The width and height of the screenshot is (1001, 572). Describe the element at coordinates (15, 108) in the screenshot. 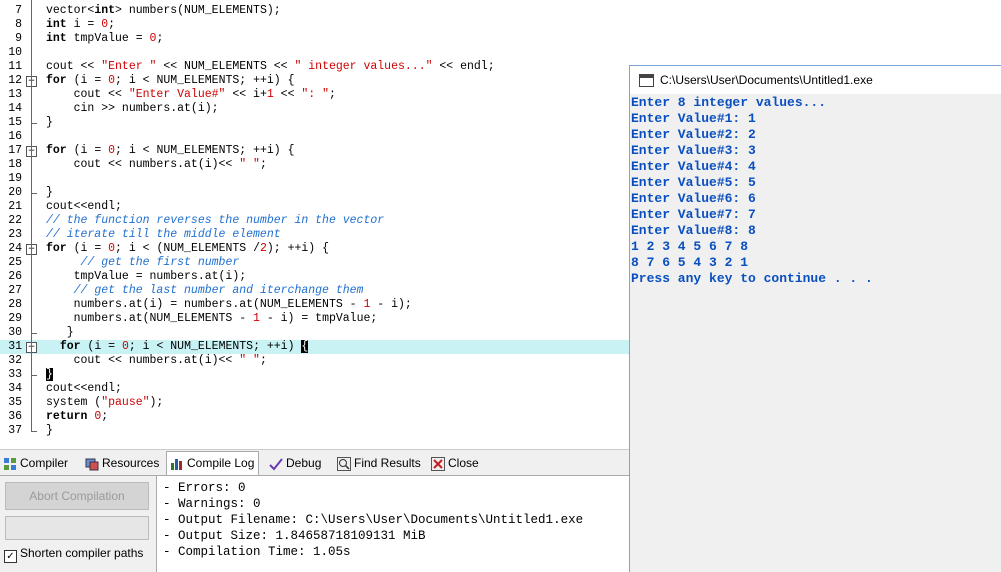

I see `line-number: 14` at that location.